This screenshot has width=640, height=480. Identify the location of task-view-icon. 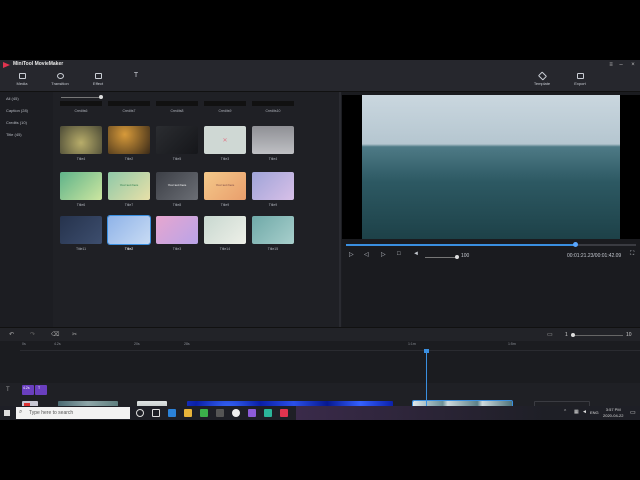
(156, 413).